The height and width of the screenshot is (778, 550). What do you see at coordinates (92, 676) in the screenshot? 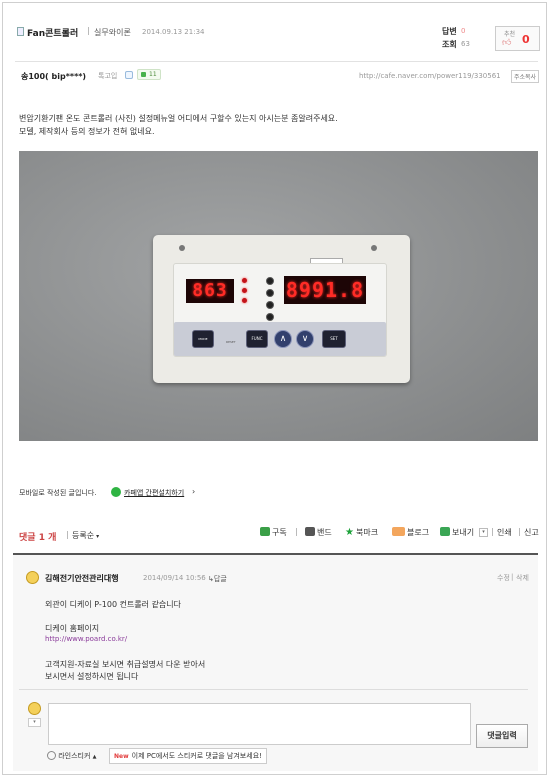
I see `comment-line-4: 보시면서 설정하시면 됩니다` at bounding box center [92, 676].